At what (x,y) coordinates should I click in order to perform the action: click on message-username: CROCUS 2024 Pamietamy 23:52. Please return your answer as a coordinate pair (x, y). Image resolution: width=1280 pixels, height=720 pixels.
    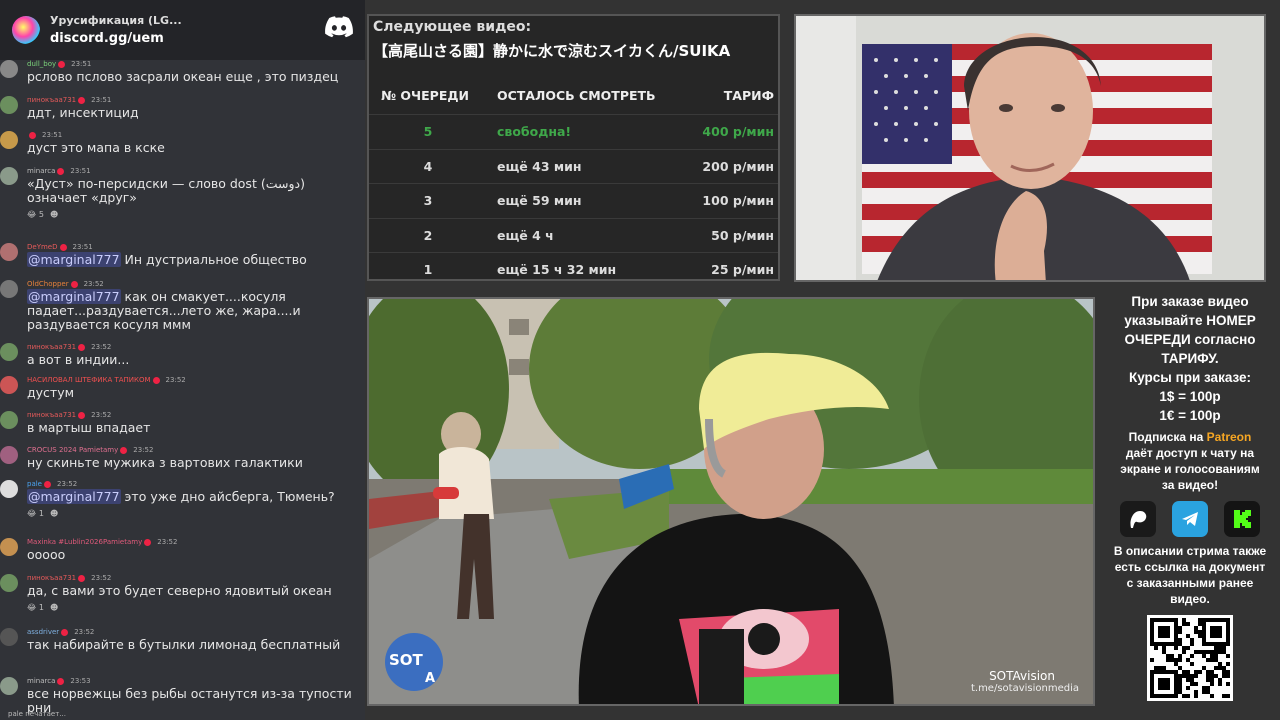
    Looking at the image, I should click on (90, 450).